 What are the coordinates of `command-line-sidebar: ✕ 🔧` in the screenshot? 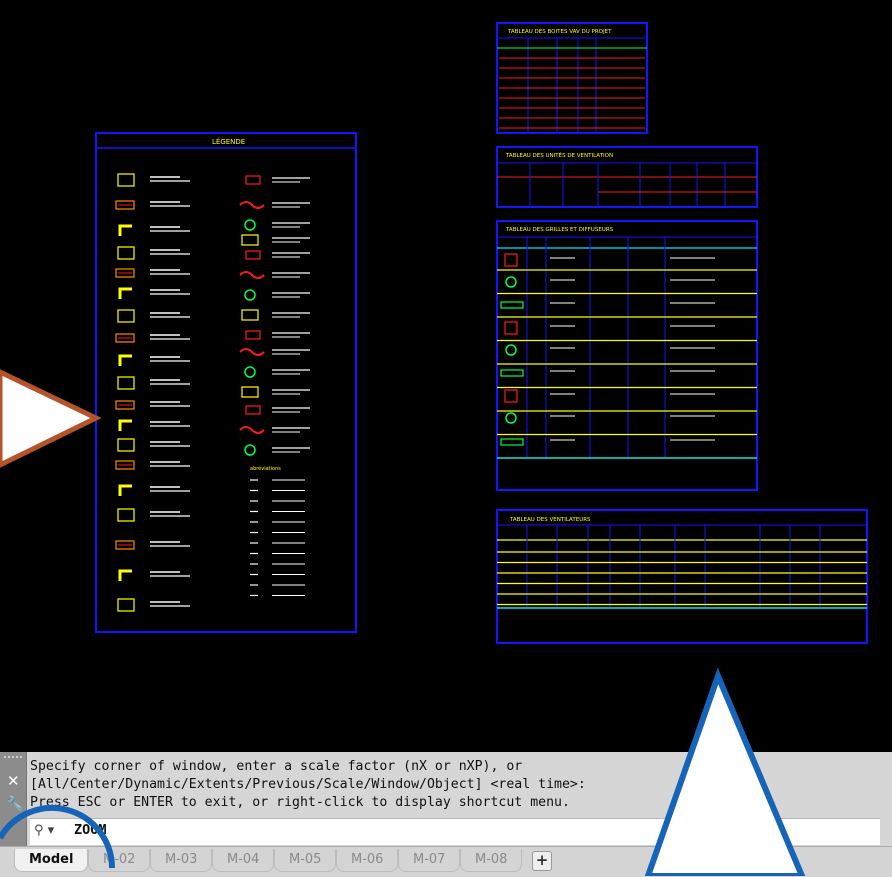 It's located at (13, 799).